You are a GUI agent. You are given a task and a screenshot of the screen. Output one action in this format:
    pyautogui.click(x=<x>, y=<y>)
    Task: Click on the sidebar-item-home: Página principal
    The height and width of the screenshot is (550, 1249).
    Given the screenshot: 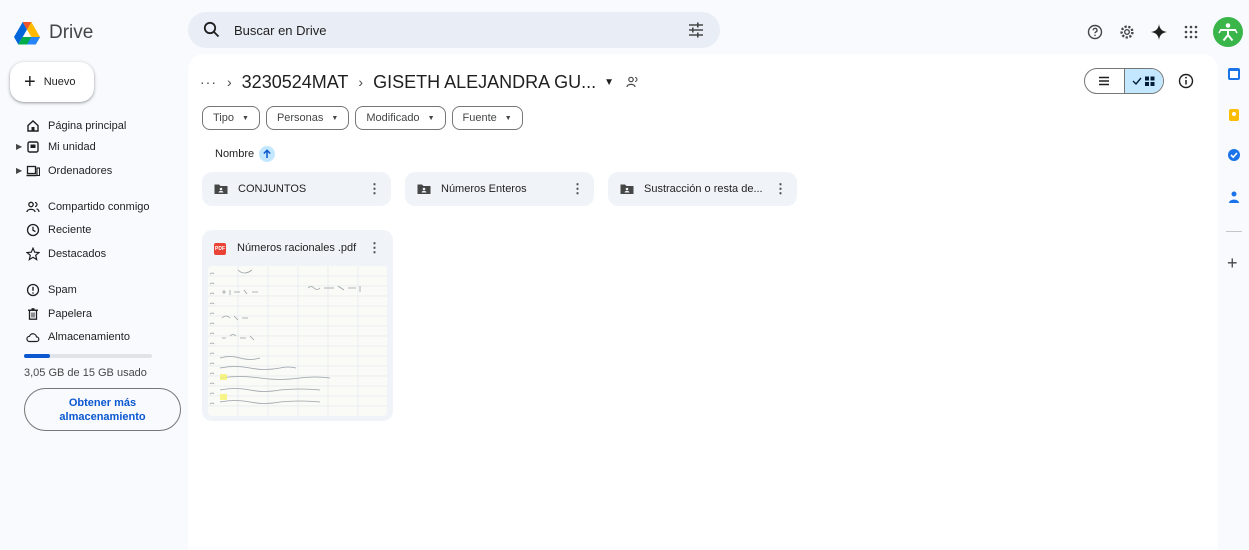 What is the action you would take?
    pyautogui.click(x=94, y=126)
    